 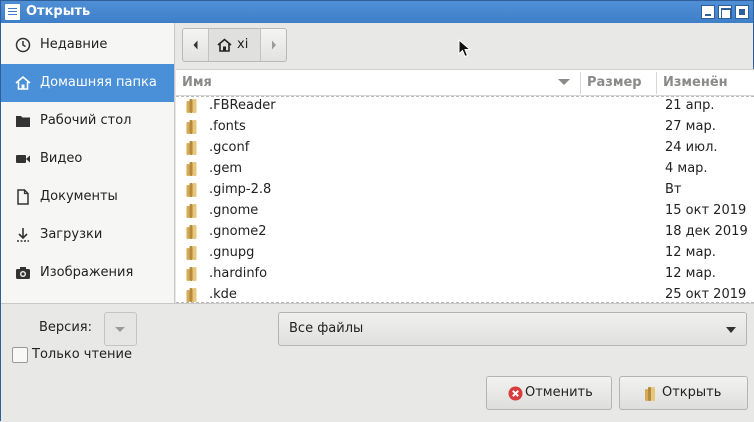 I want to click on sidebar-item-label: Видео, so click(x=61, y=158).